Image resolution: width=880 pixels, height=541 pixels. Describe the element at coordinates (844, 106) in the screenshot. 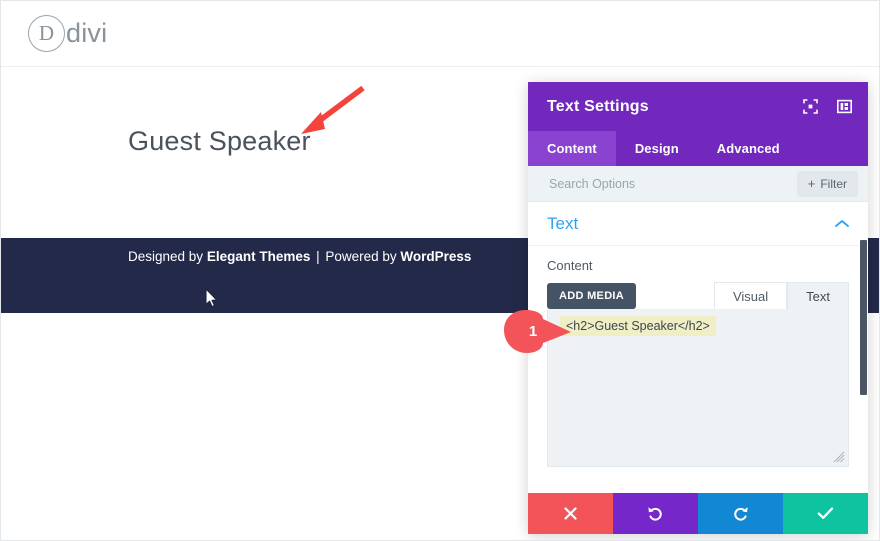

I see `panel-layout-icon` at that location.